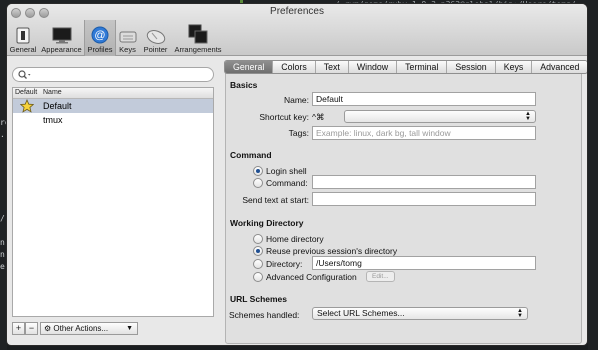 The height and width of the screenshot is (350, 598). Describe the element at coordinates (424, 263) in the screenshot. I see `directory-field: /Users/tomg` at that location.